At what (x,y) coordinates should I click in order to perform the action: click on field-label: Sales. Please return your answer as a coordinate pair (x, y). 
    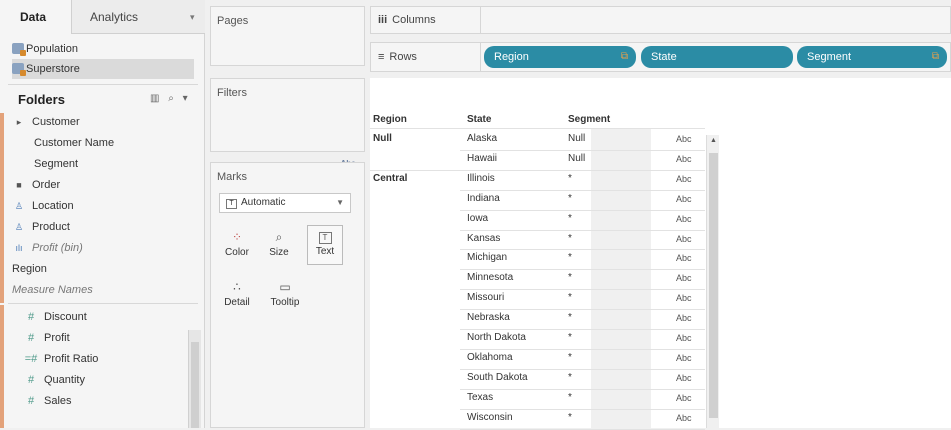
    Looking at the image, I should click on (58, 401).